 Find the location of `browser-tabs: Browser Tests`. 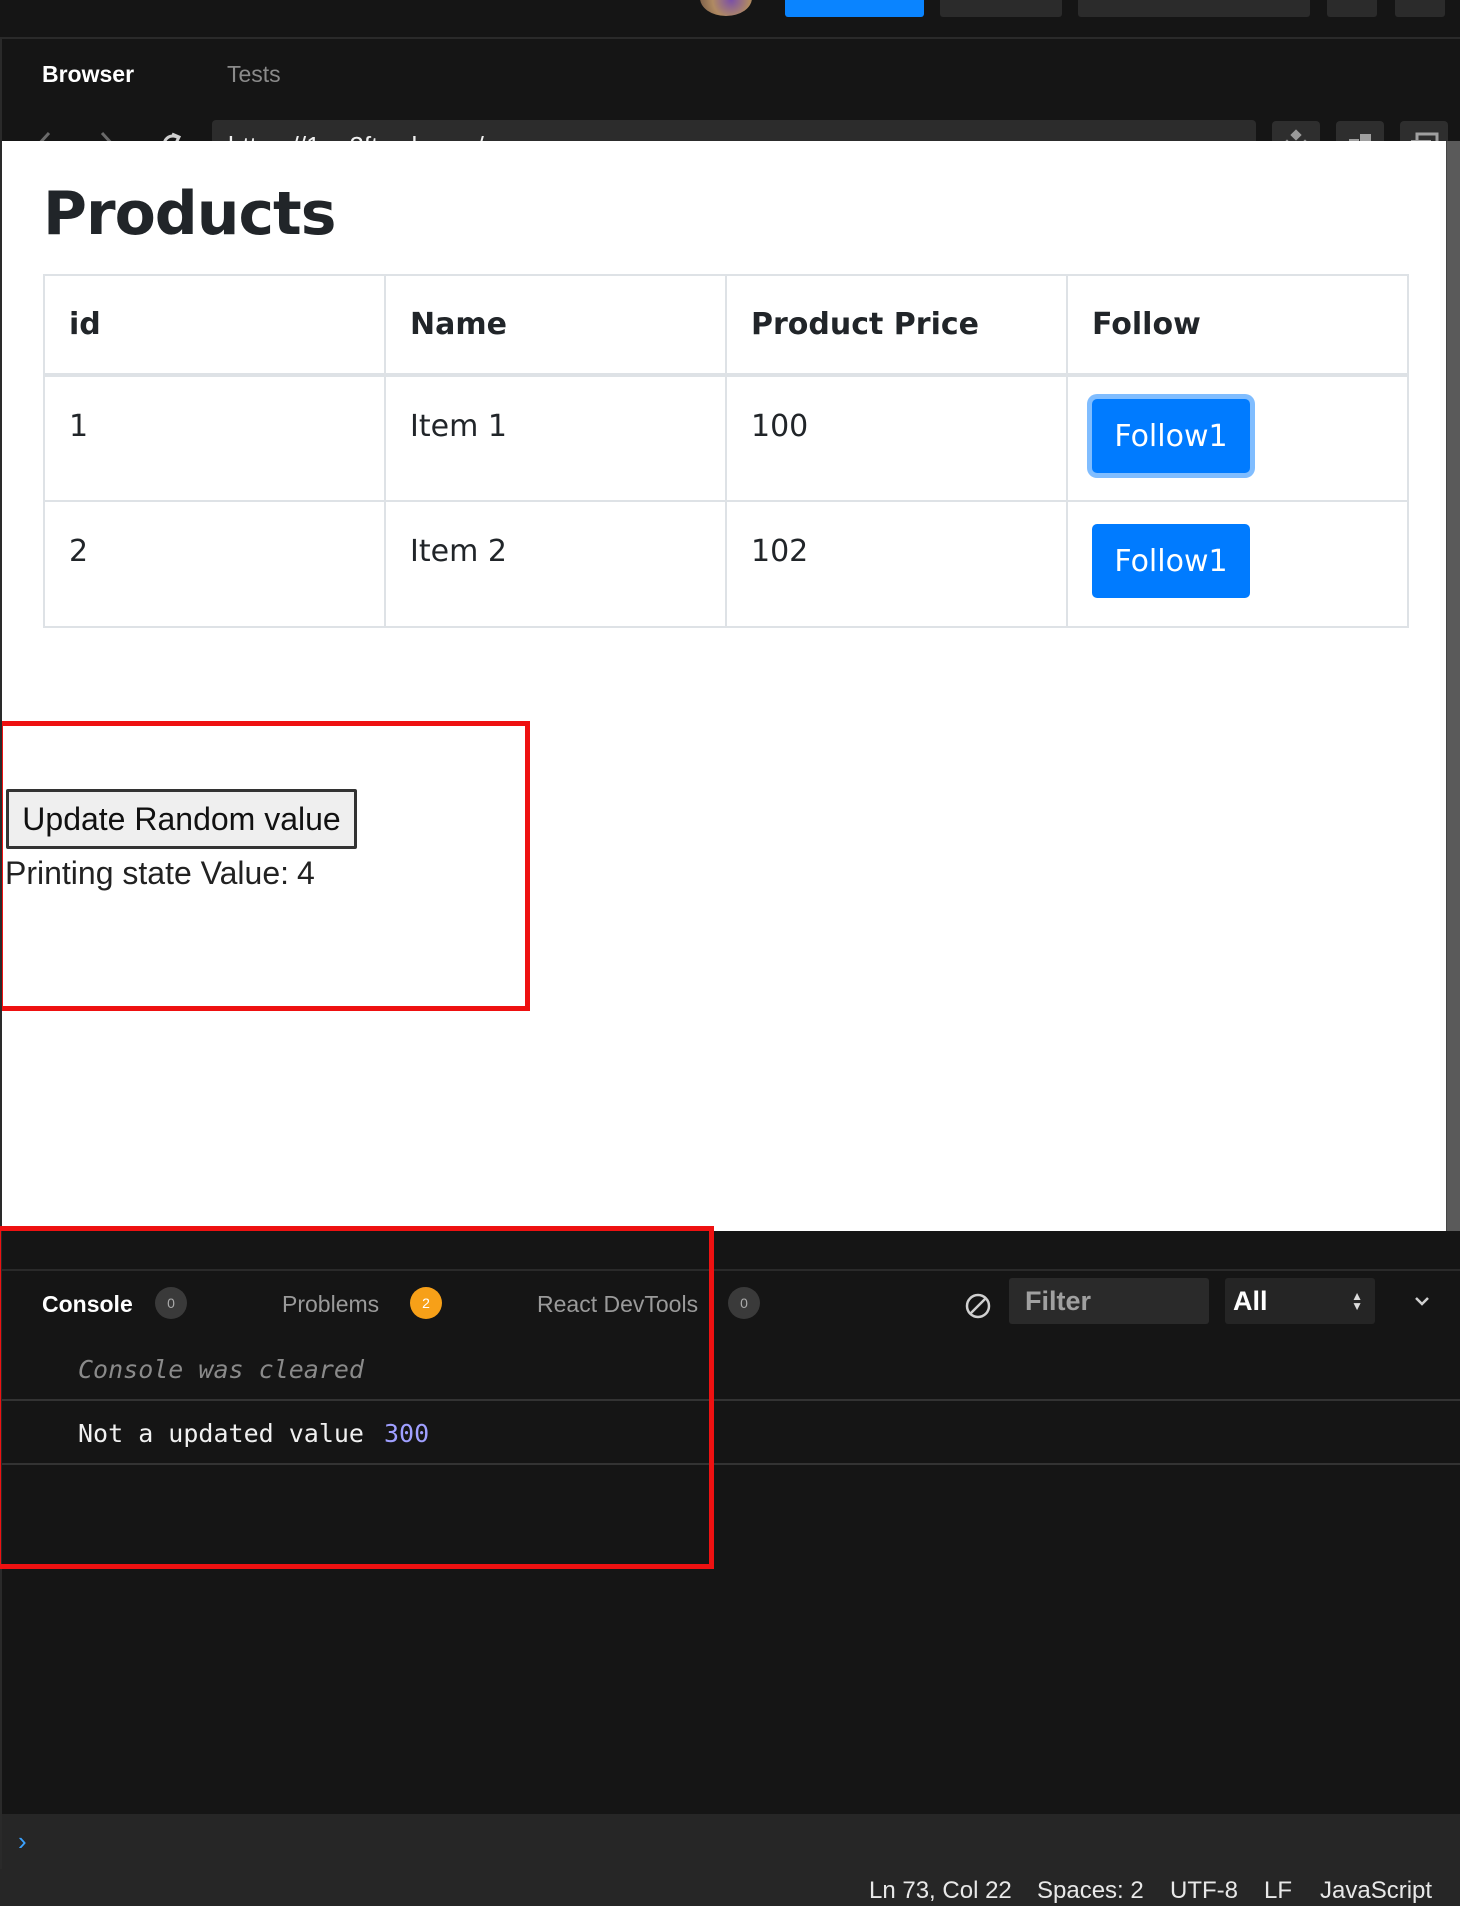

browser-tabs: Browser Tests is located at coordinates (731, 75).